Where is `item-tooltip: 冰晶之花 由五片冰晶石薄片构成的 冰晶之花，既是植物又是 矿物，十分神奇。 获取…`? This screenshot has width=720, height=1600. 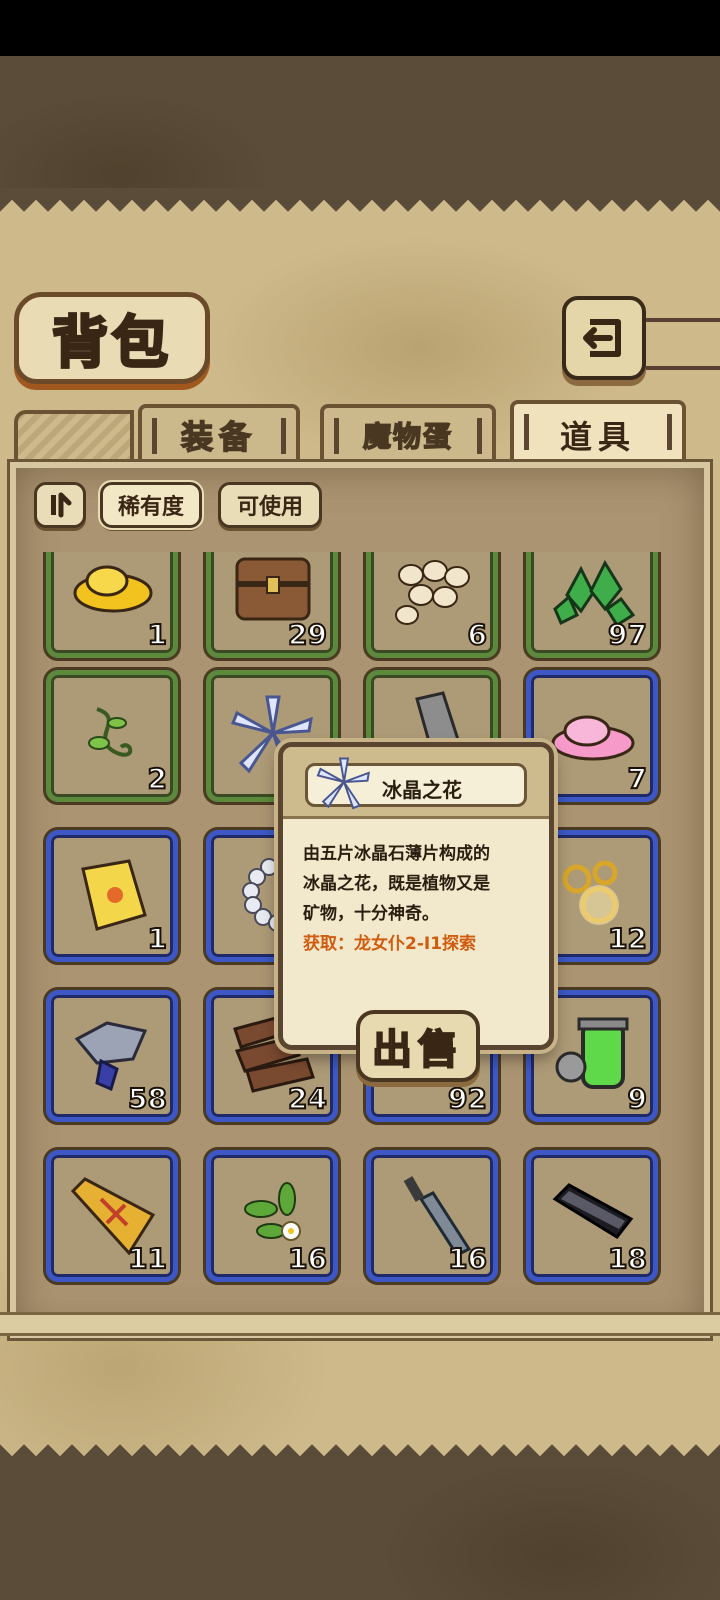
item-tooltip: 冰晶之花 由五片冰晶石薄片构成的 冰晶之花，既是植物又是 矿物，十分神奇。 获取… is located at coordinates (416, 896).